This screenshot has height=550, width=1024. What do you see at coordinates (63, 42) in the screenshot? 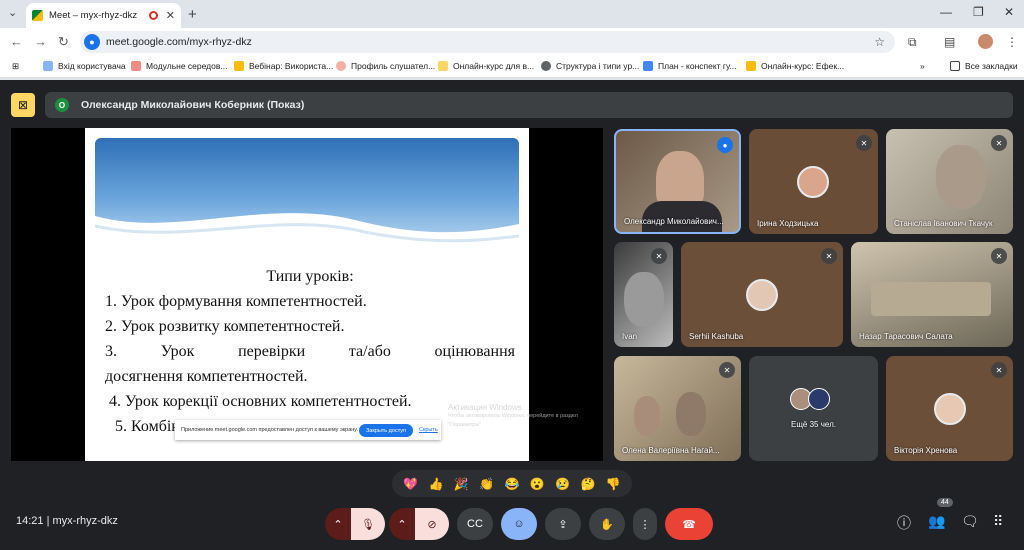
I see `reload-icon: ↻` at bounding box center [63, 42].